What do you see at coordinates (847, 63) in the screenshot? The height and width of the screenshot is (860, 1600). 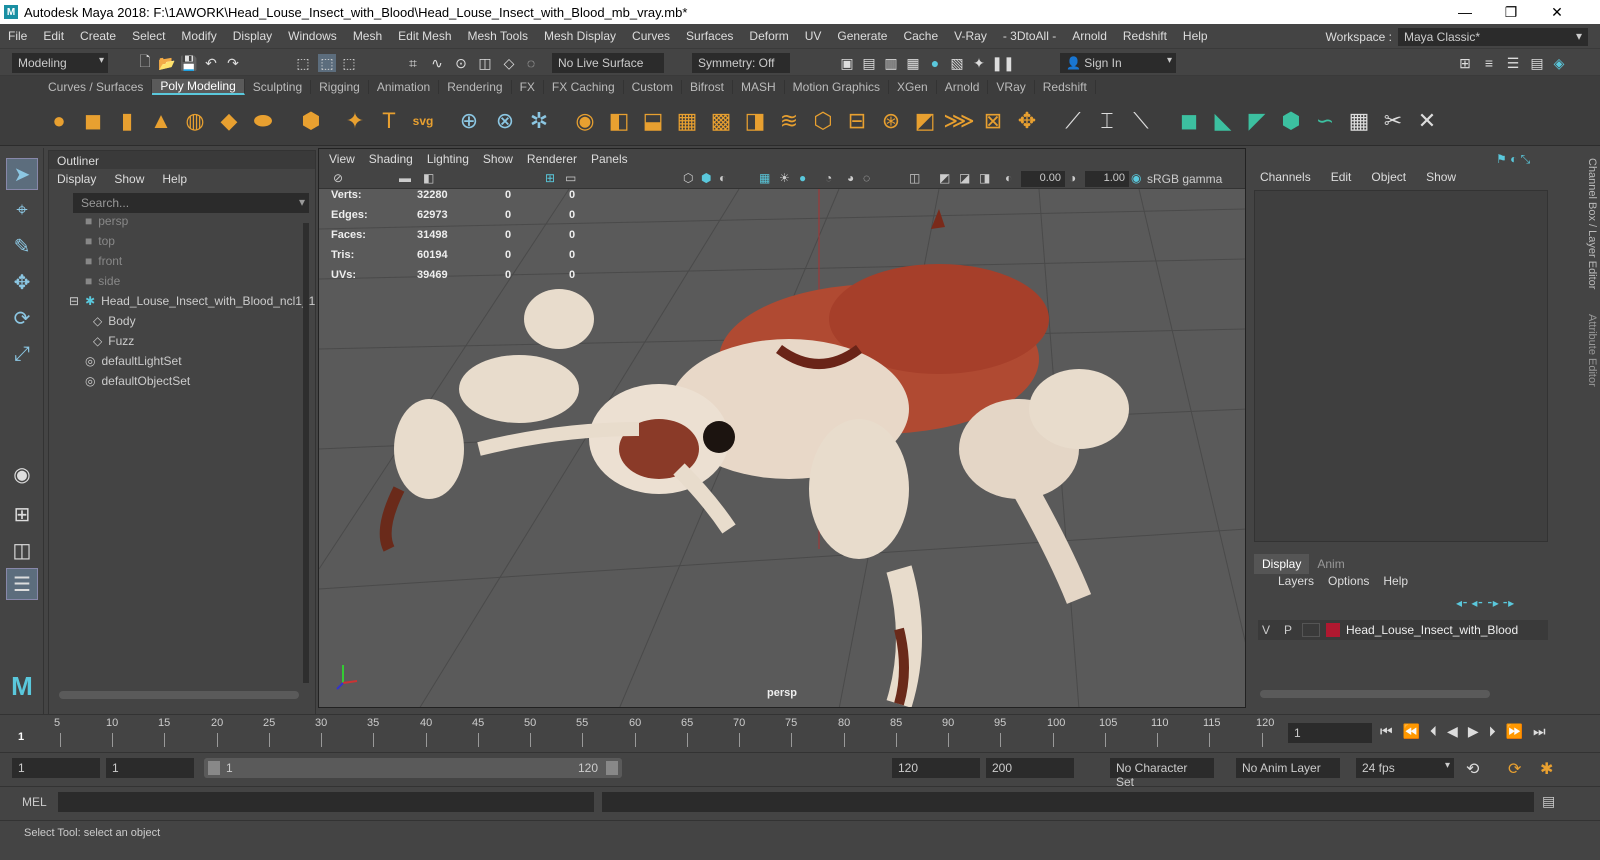 I see `render-view-icon: ▣` at bounding box center [847, 63].